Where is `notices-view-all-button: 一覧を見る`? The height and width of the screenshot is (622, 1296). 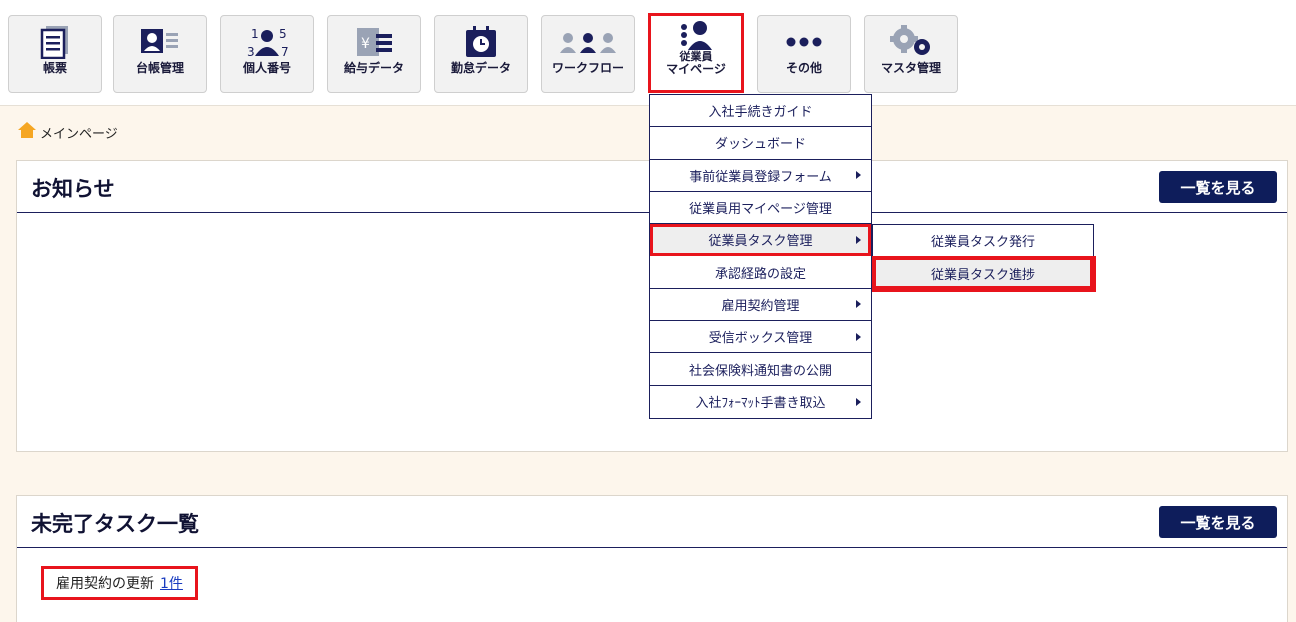
notices-view-all-button: 一覧を見る is located at coordinates (1218, 187).